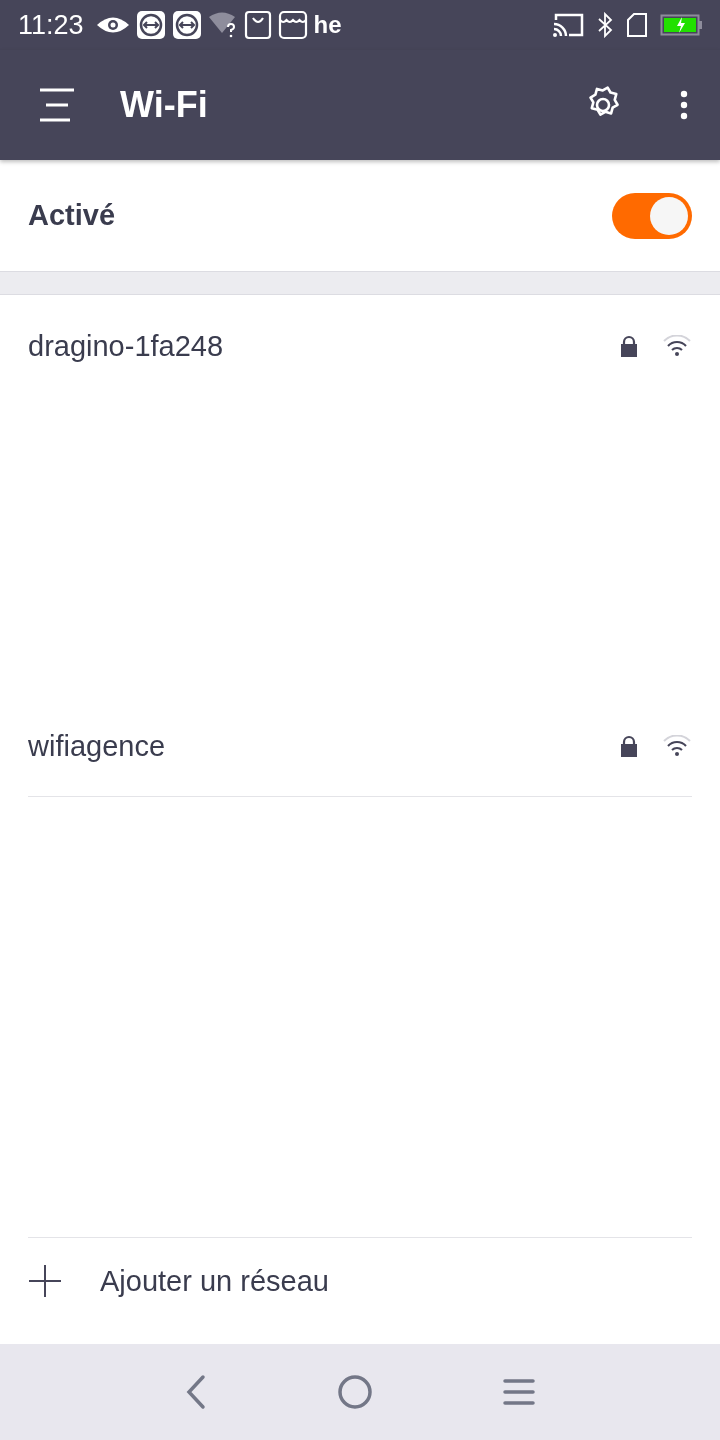  Describe the element at coordinates (568, 25) in the screenshot. I see `cast-icon` at that location.